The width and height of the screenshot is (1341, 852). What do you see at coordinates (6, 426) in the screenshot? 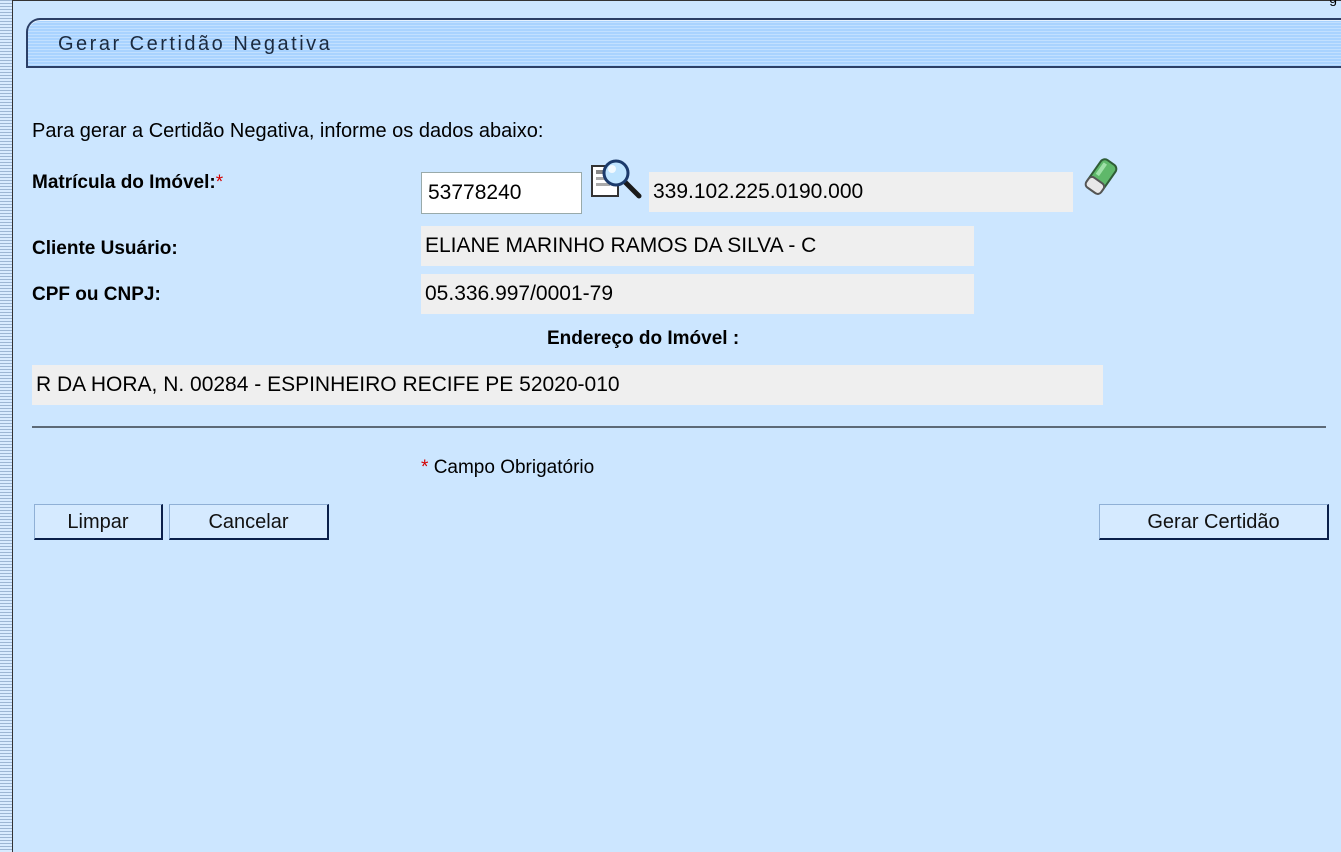
I see `left-frame-strip` at bounding box center [6, 426].